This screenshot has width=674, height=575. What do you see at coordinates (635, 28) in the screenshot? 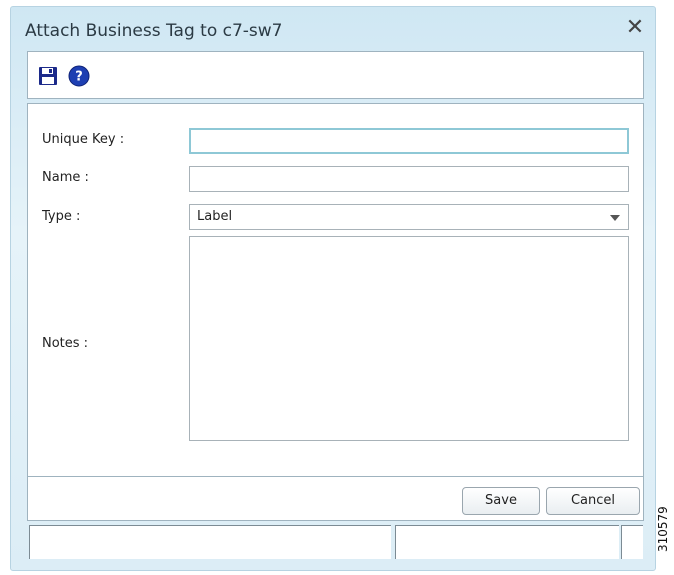
I see `close-icon: ✕` at bounding box center [635, 28].